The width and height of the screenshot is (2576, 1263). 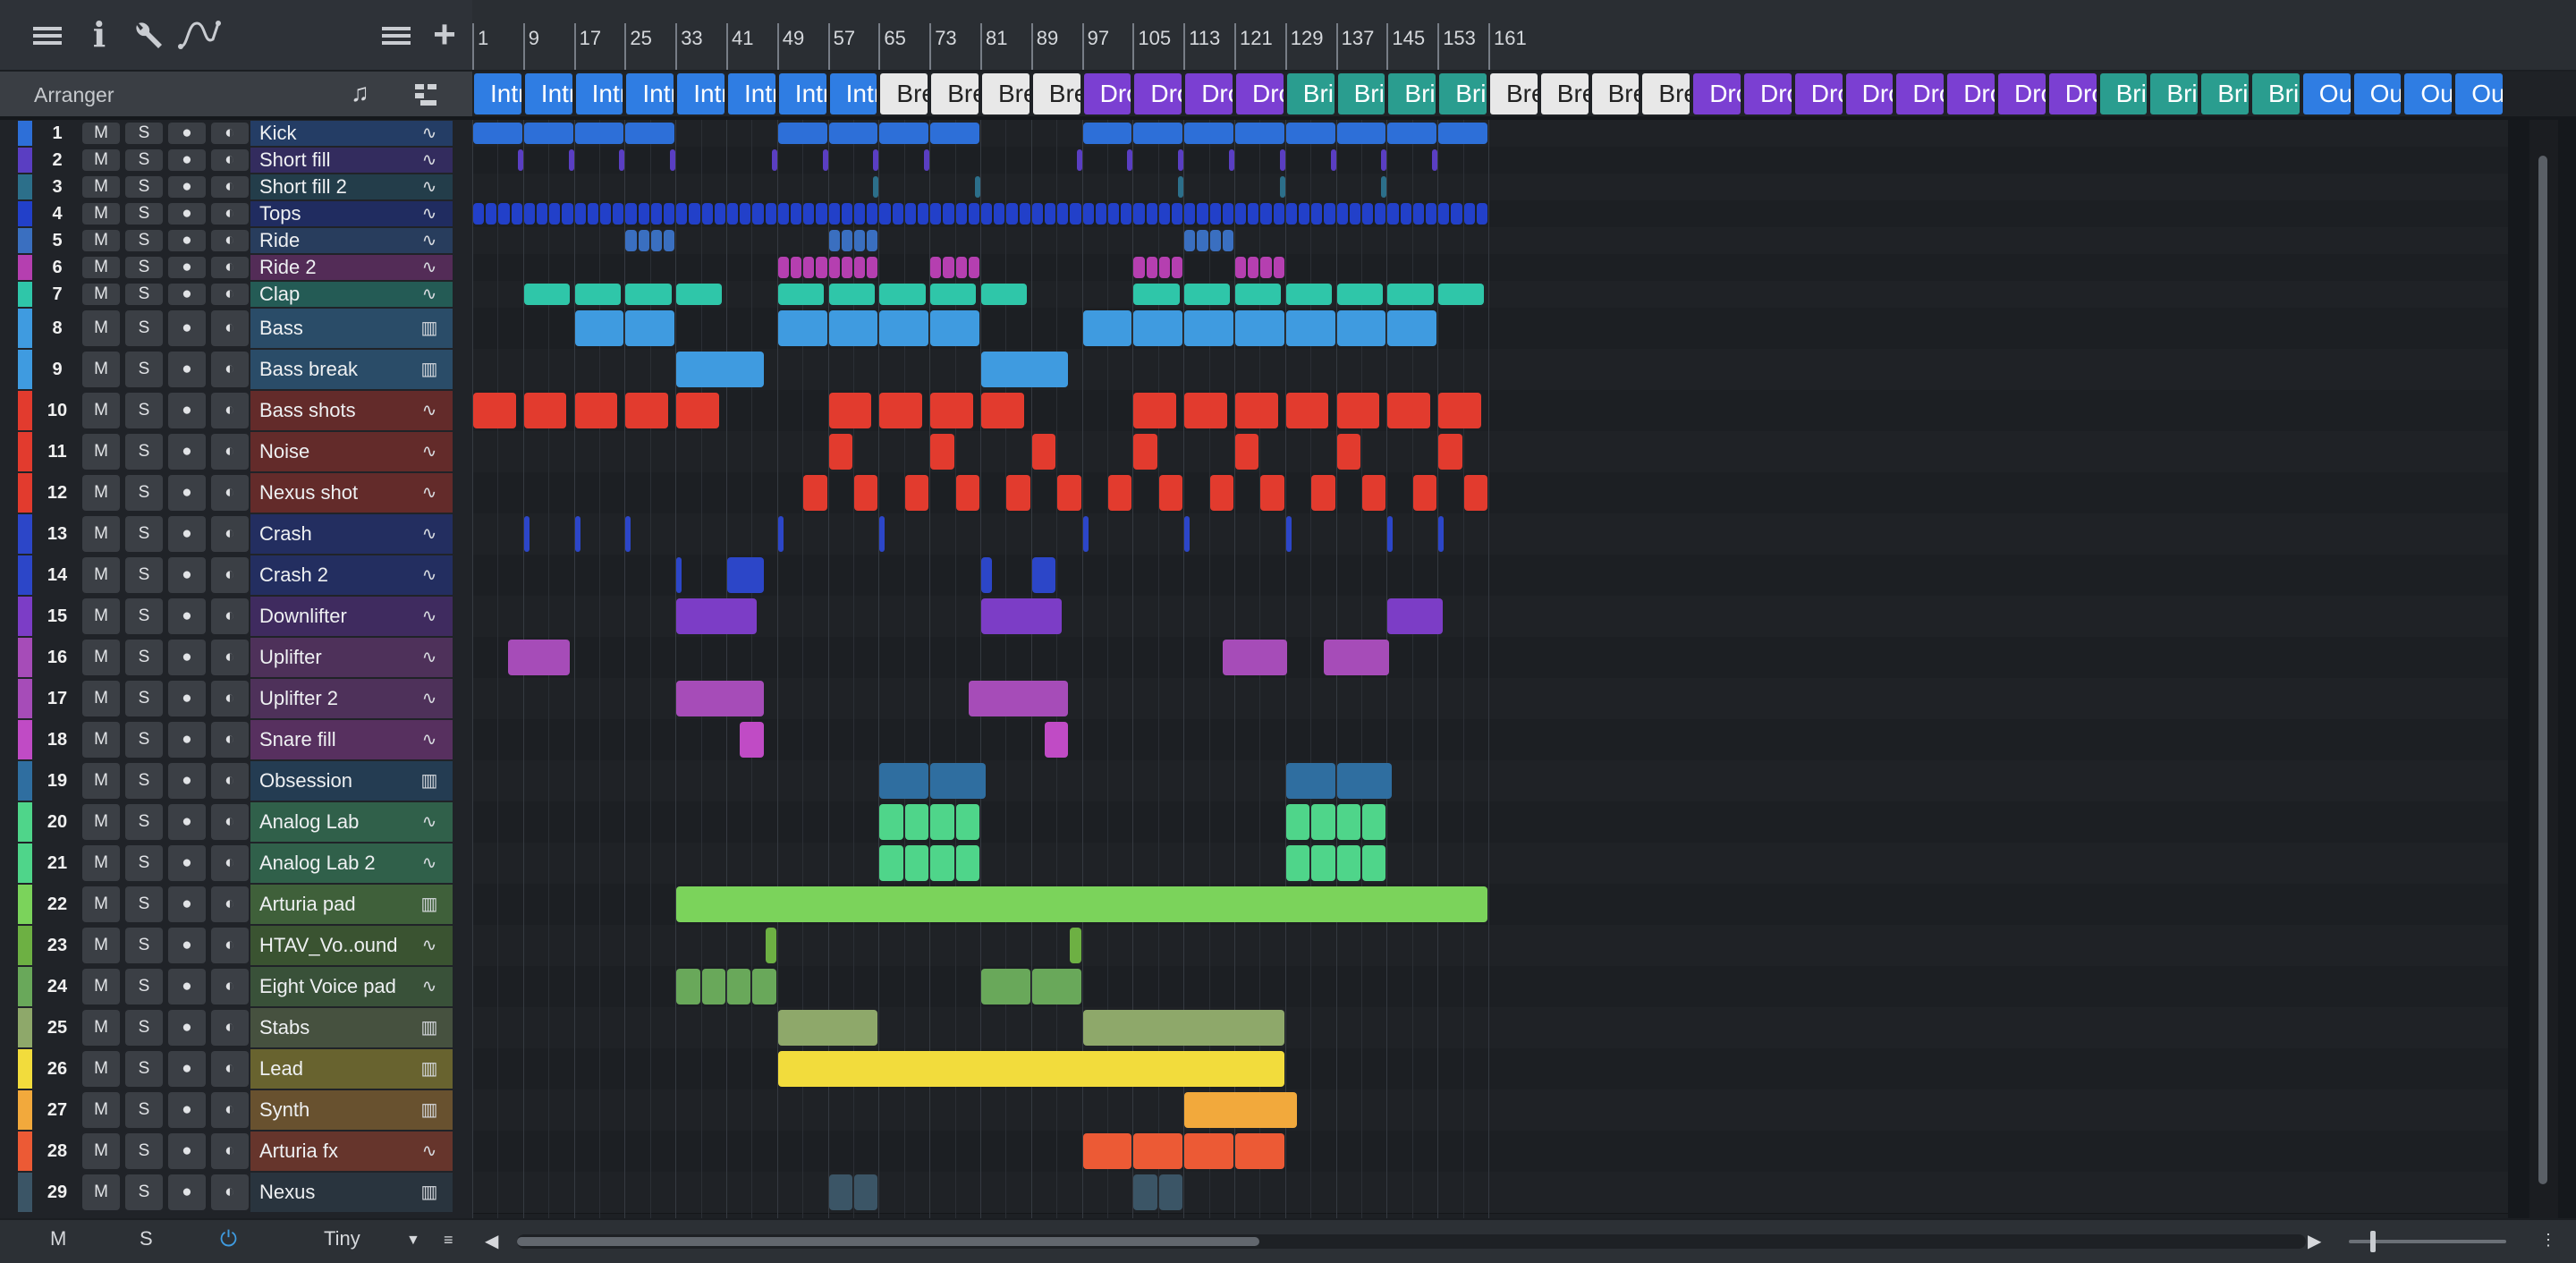 I want to click on track-row: 21 M S ● ◐ Analog Lab 2 ∿, so click(x=236, y=863).